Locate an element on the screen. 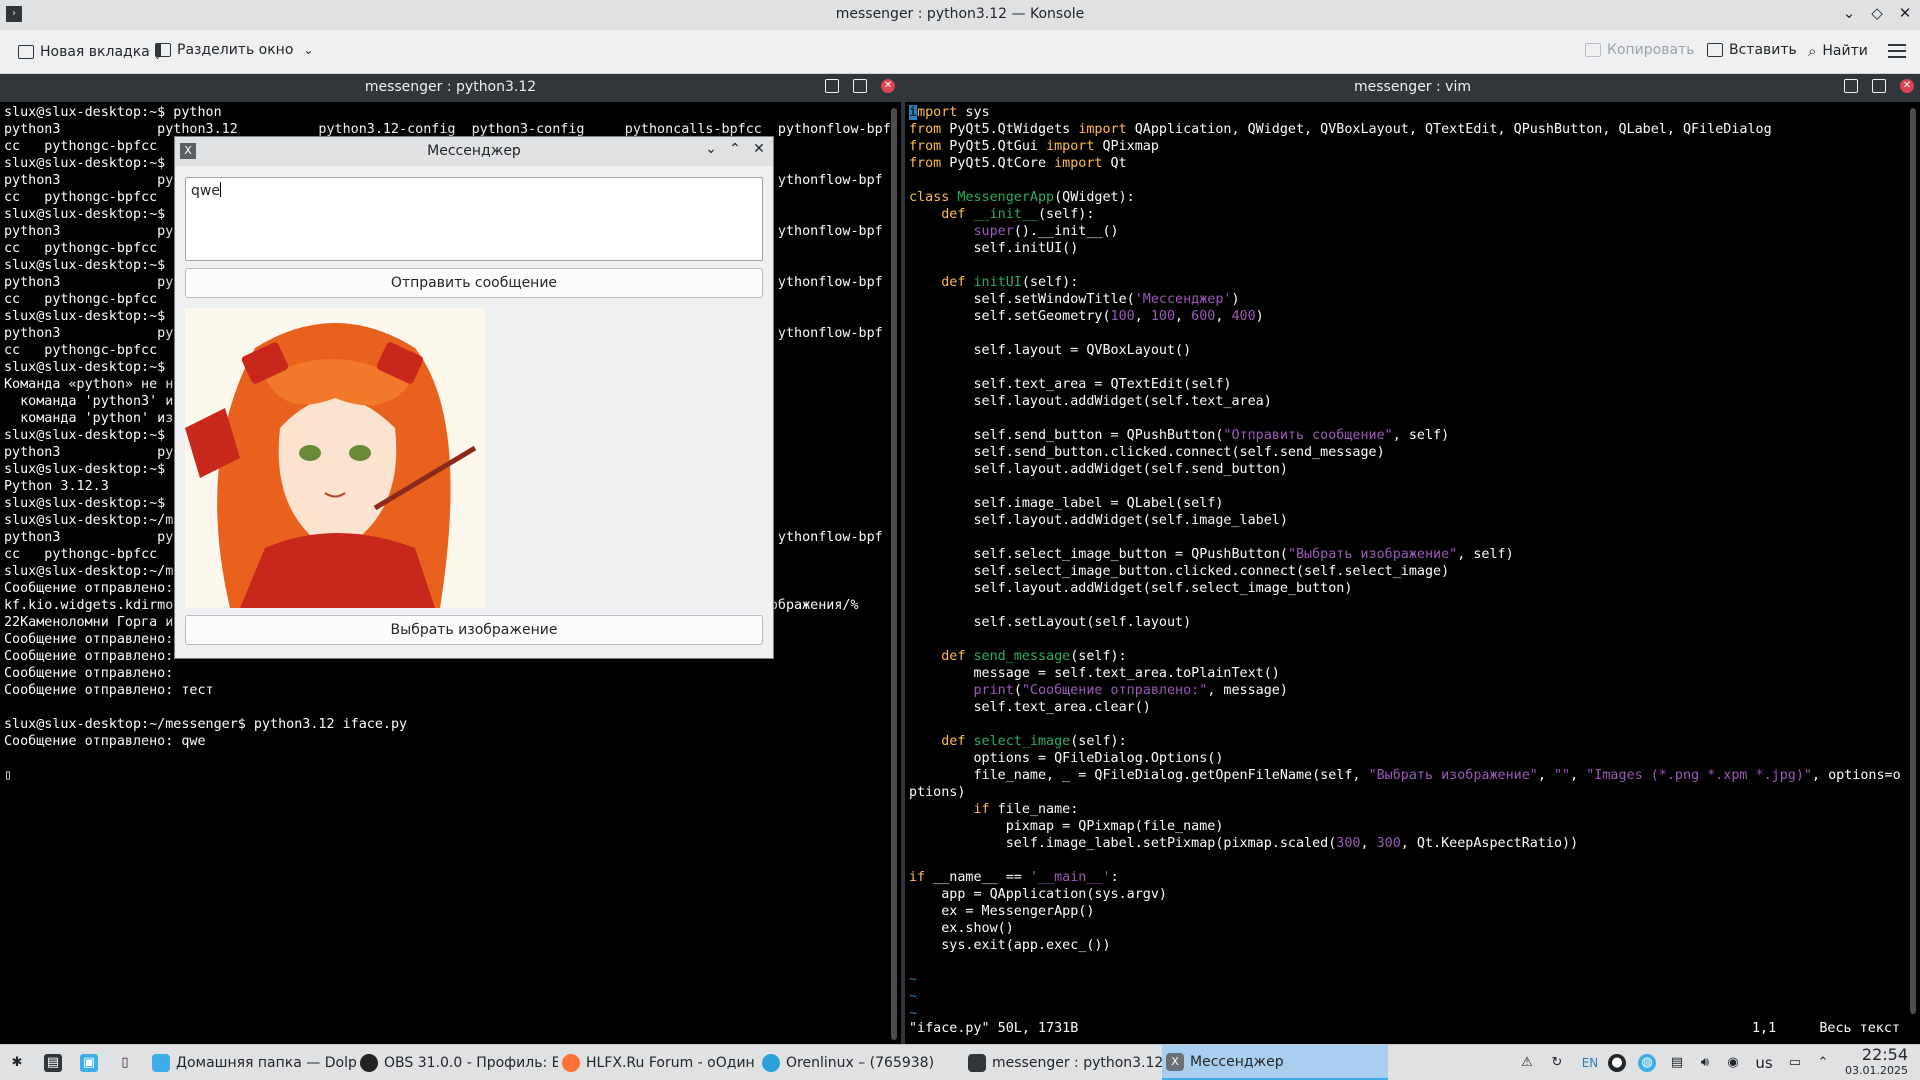 This screenshot has height=1080, width=1920. new-tab-icon is located at coordinates (26, 52).